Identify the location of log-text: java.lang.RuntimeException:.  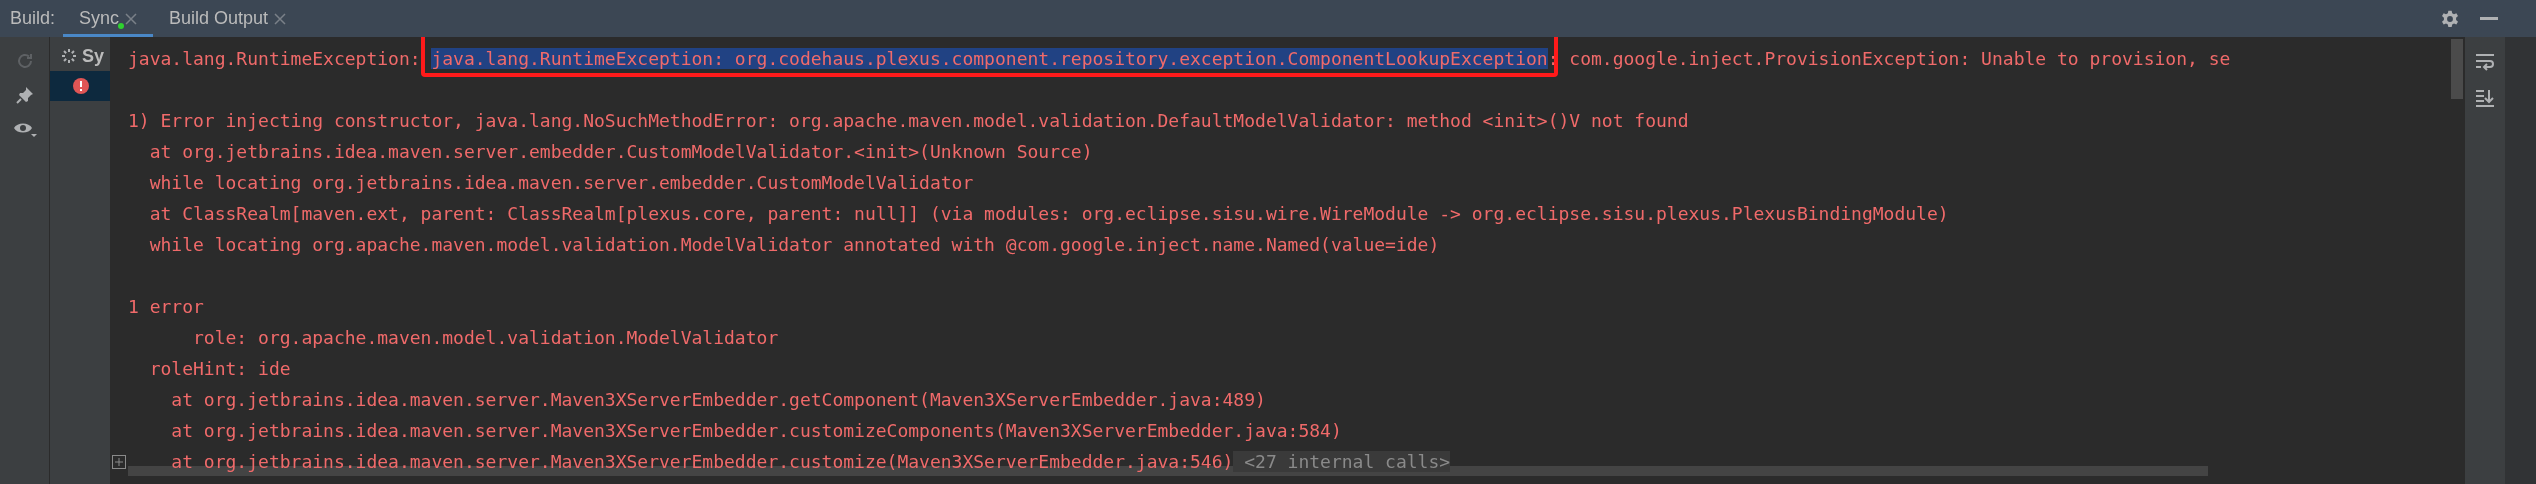
(275, 58).